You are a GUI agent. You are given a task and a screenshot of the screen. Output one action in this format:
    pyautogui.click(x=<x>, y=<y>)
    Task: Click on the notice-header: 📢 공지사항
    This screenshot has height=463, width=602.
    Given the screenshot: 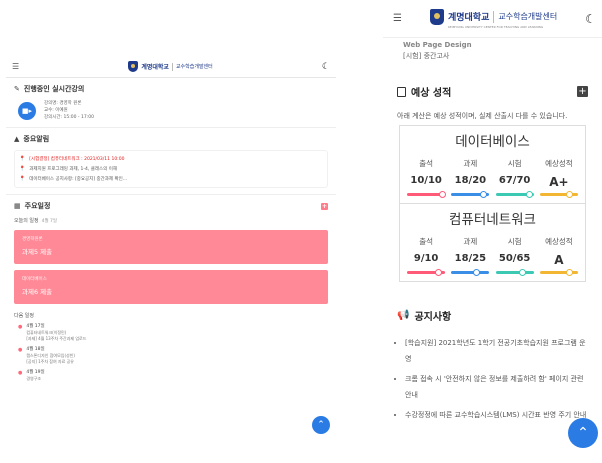 What is the action you would take?
    pyautogui.click(x=492, y=315)
    